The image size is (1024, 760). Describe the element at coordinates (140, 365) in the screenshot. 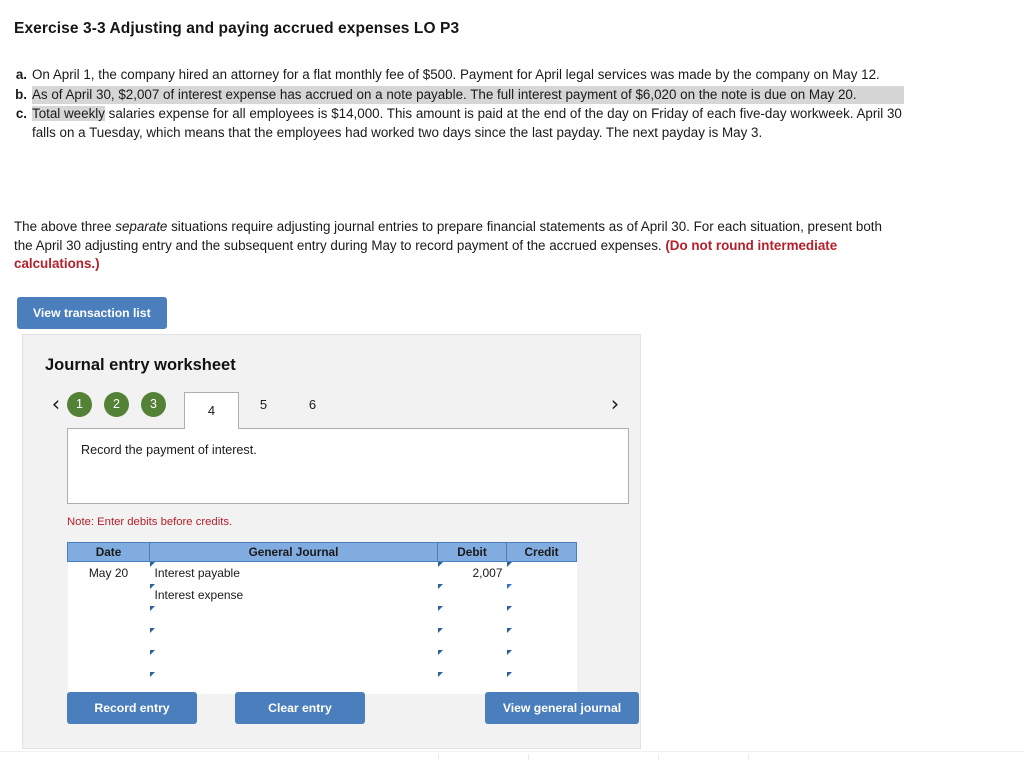

I see `worksheet-title: Journal entry worksheet` at that location.